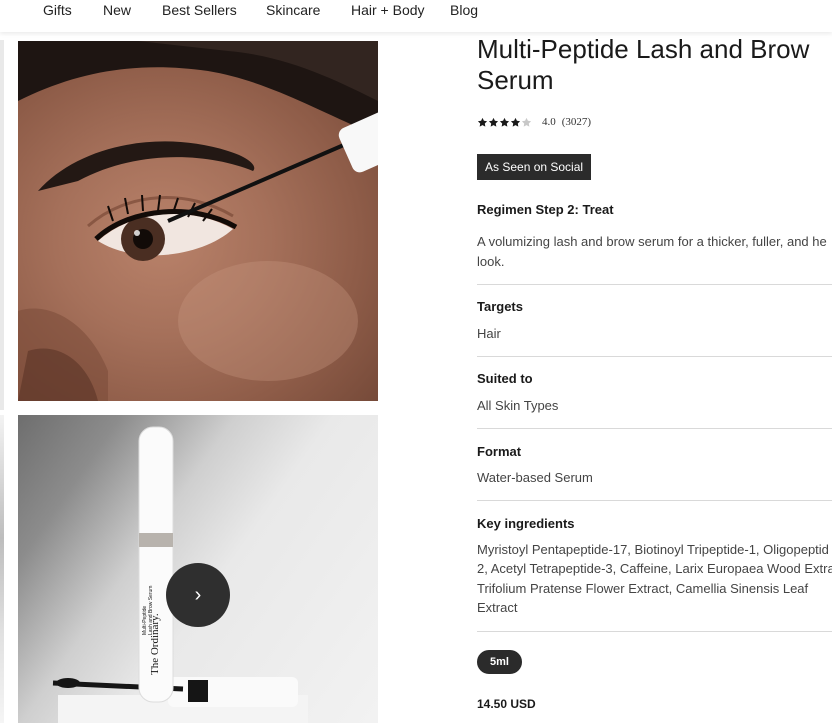 Image resolution: width=832 pixels, height=723 pixels. I want to click on rating-value: 4.0, so click(549, 122).